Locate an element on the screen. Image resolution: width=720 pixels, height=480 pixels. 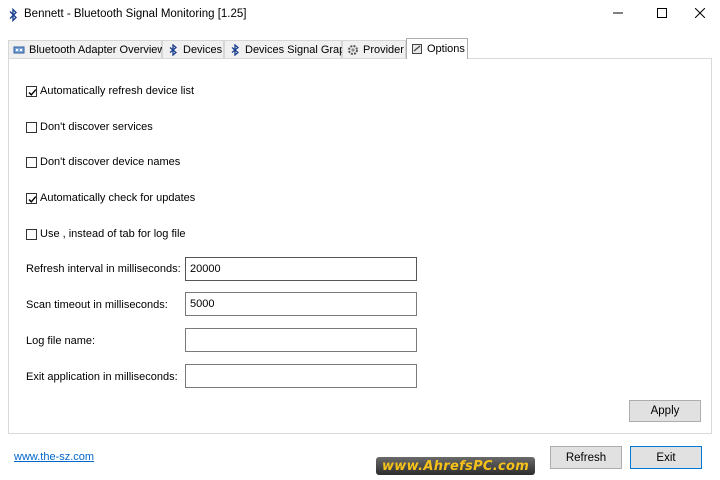
maximize-button is located at coordinates (662, 14).